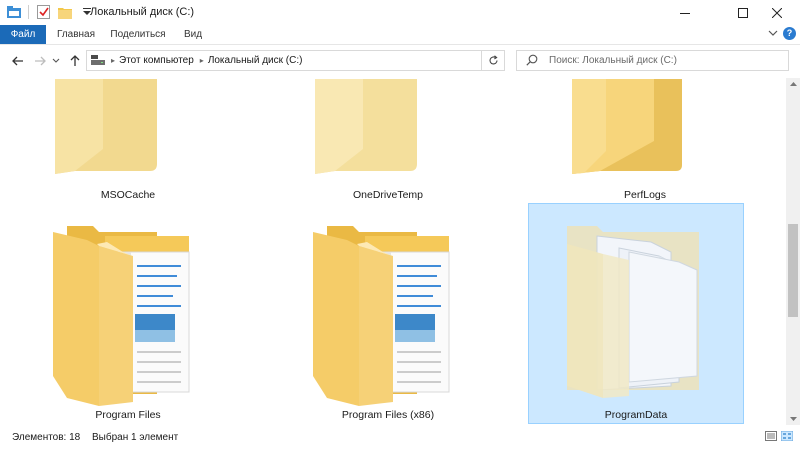 Image resolution: width=800 pixels, height=449 pixels. Describe the element at coordinates (46, 437) in the screenshot. I see `items-count: Элементов: 18` at that location.